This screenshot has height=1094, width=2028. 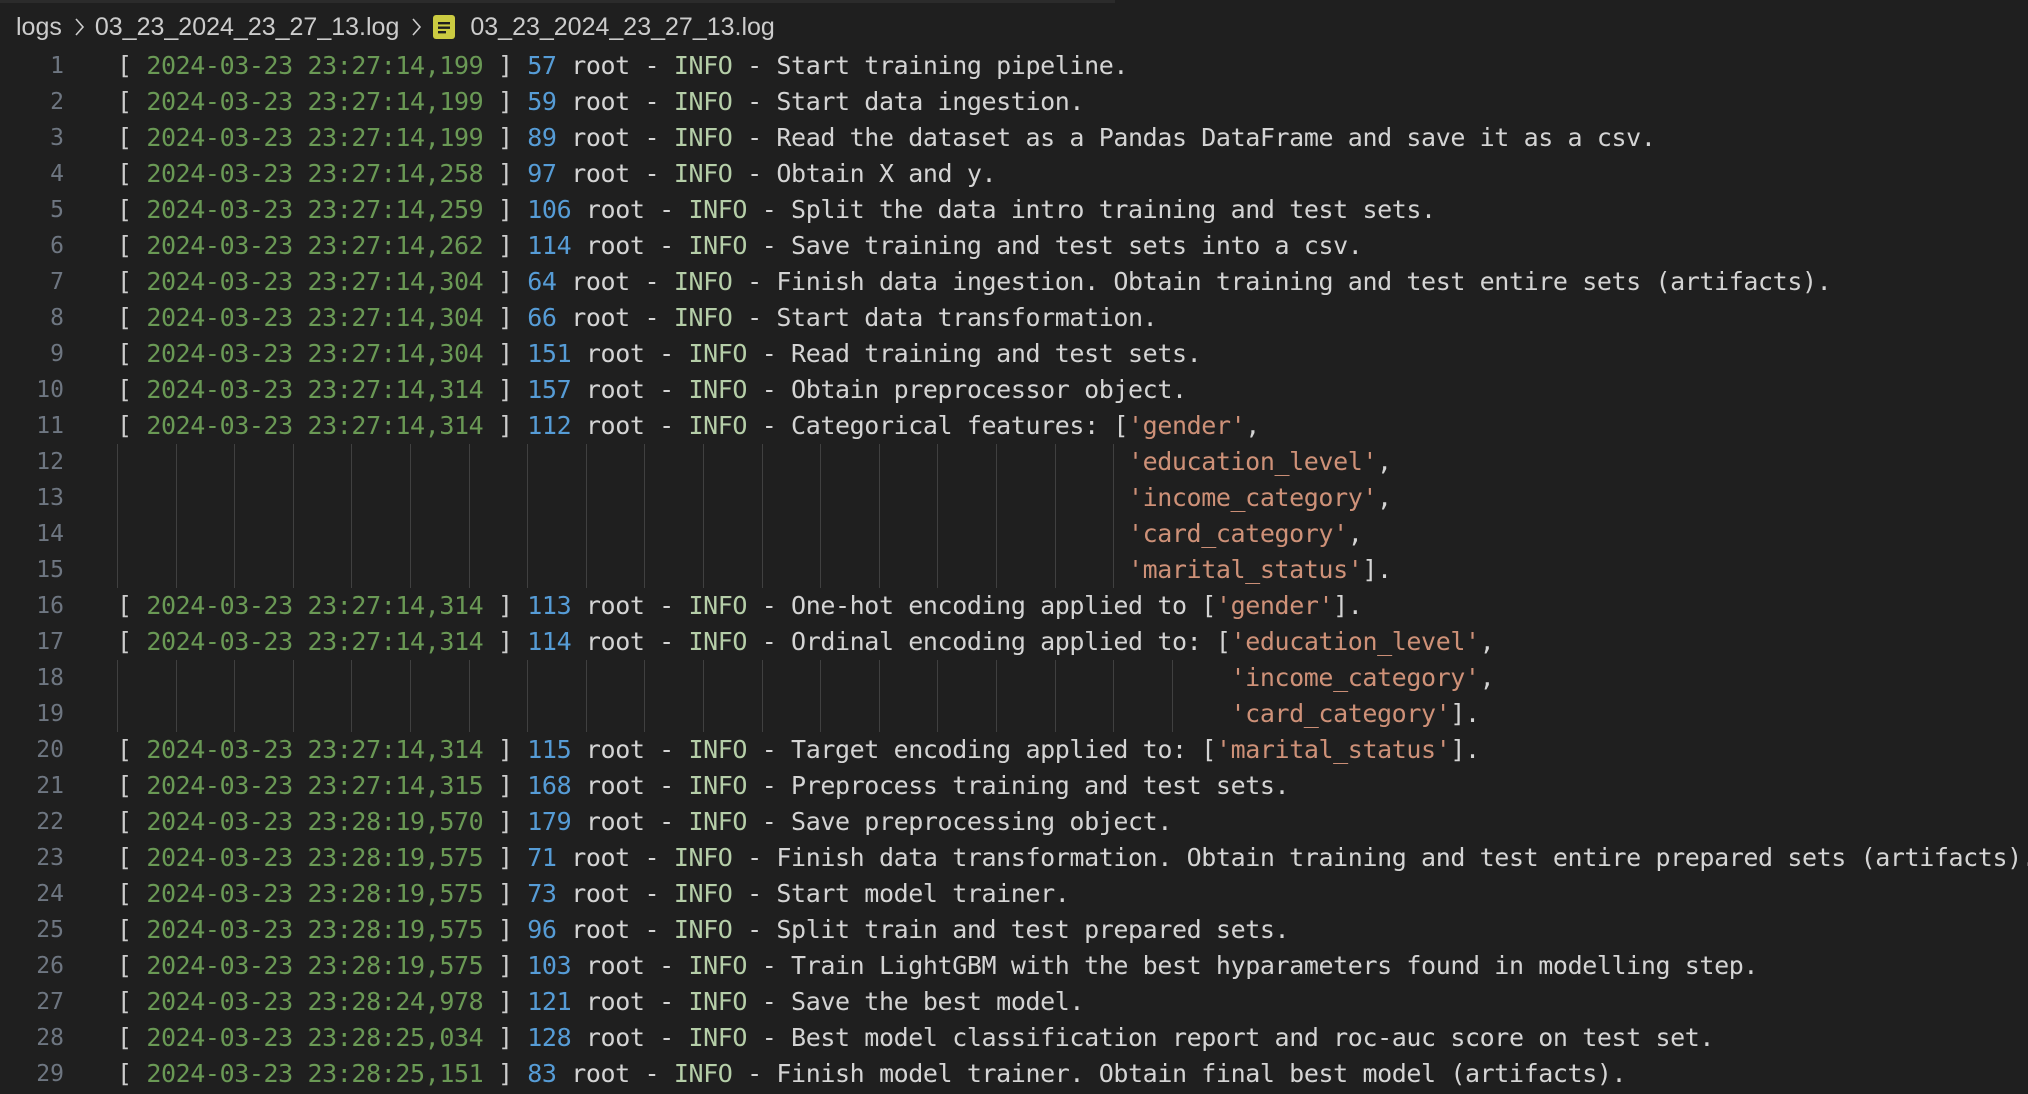 I want to click on log-line: 18 'income_category',, so click(x=1014, y=678).